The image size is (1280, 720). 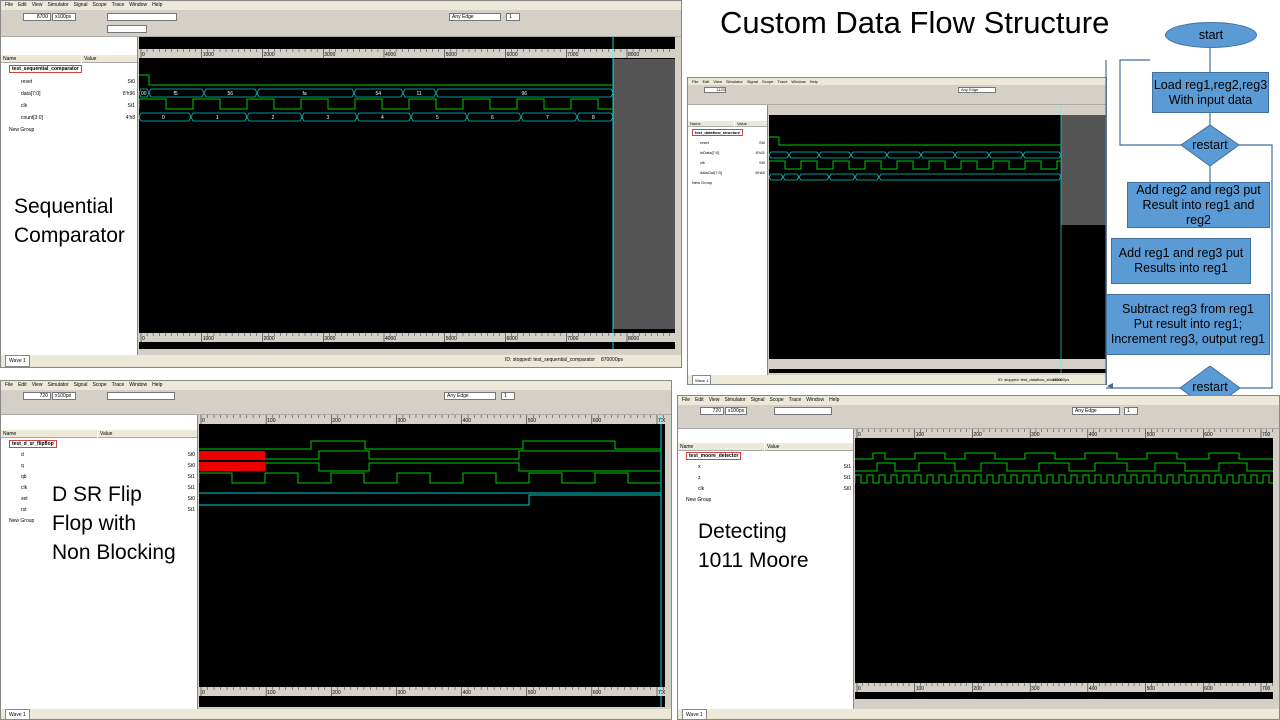 What do you see at coordinates (1042, 155) in the screenshot?
I see `p2-indata-bus-segment` at bounding box center [1042, 155].